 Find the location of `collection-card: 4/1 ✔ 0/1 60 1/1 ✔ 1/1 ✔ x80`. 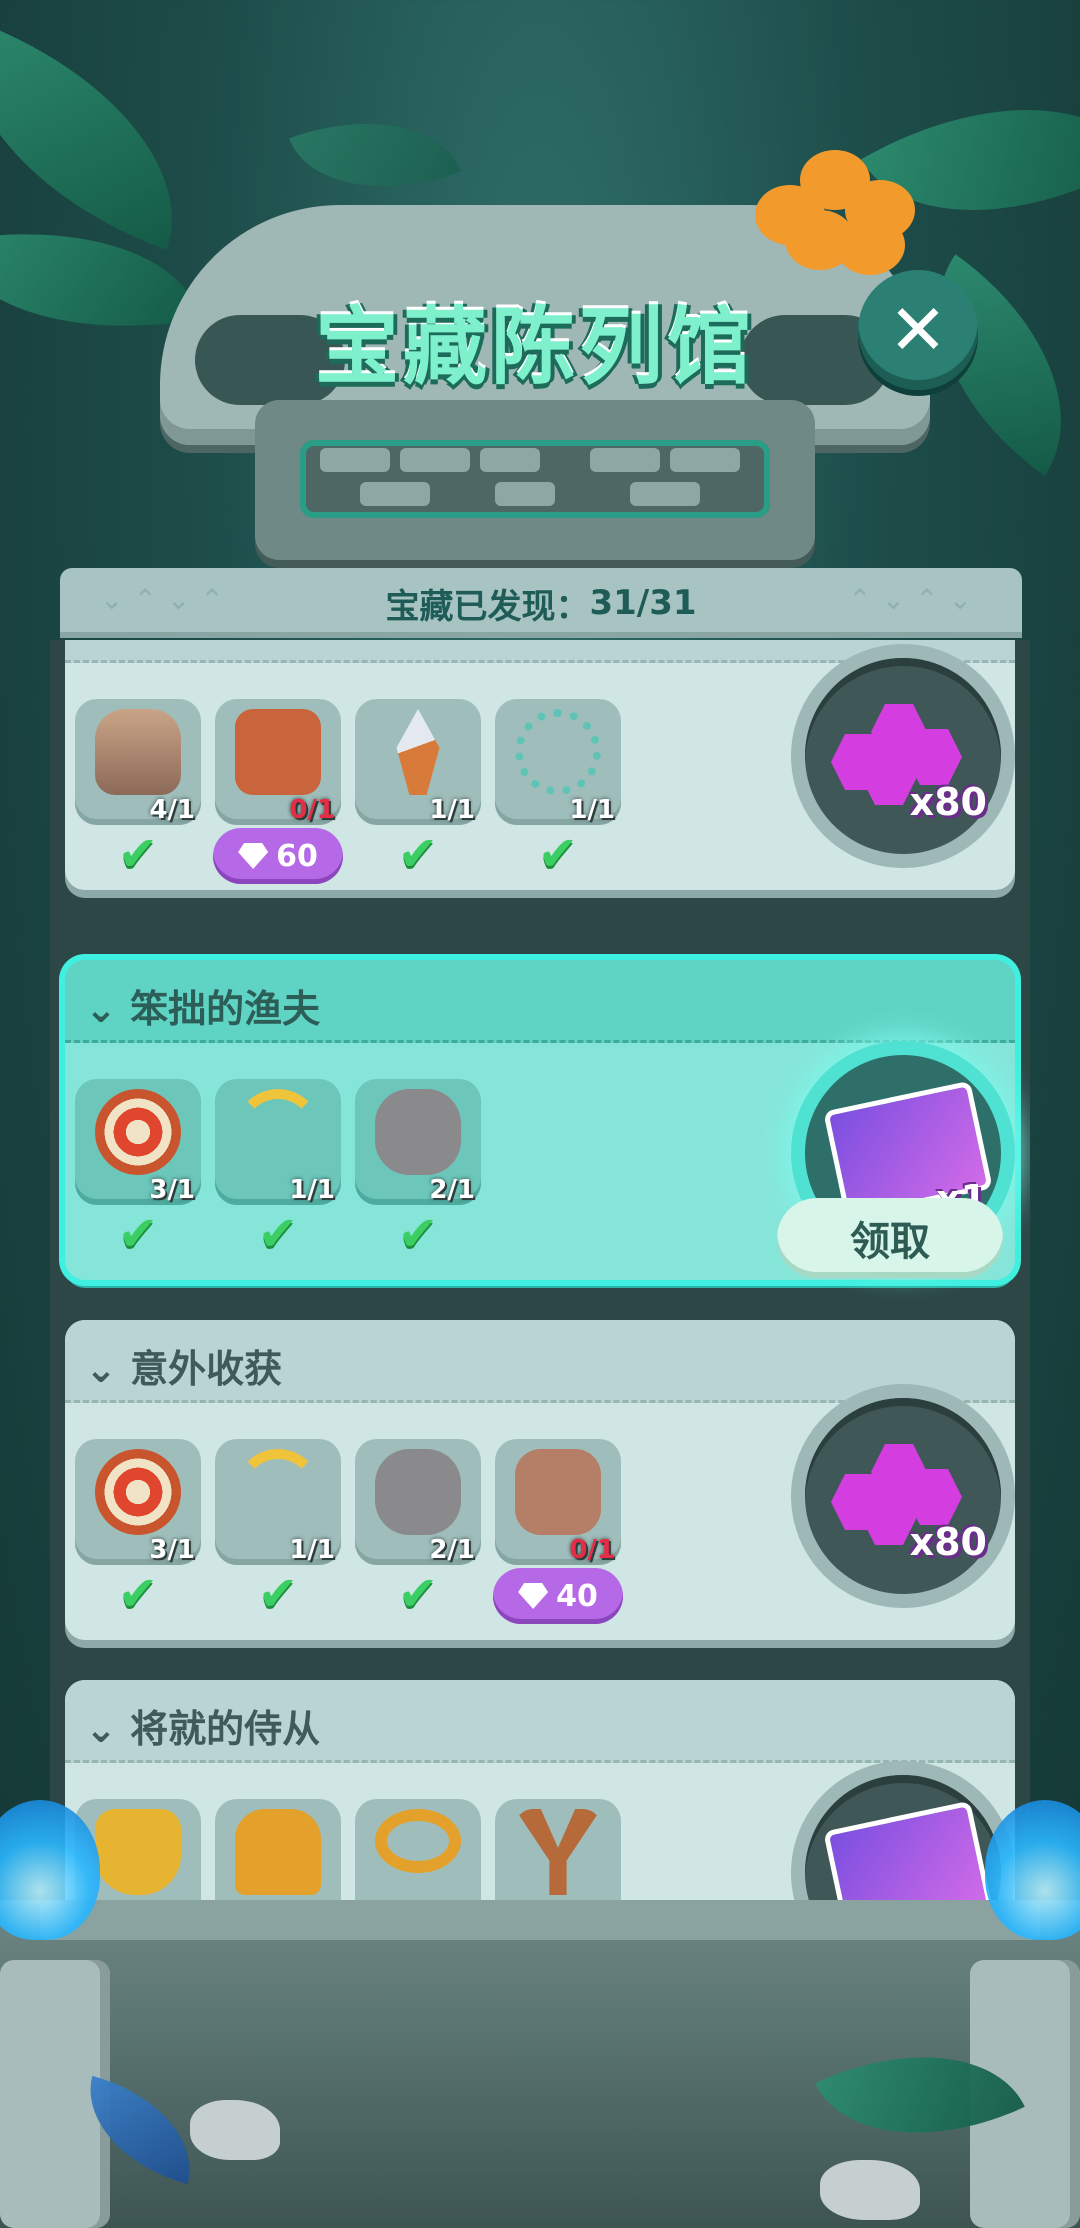

collection-card: 4/1 ✔ 0/1 60 1/1 ✔ 1/1 ✔ x80 is located at coordinates (540, 765).